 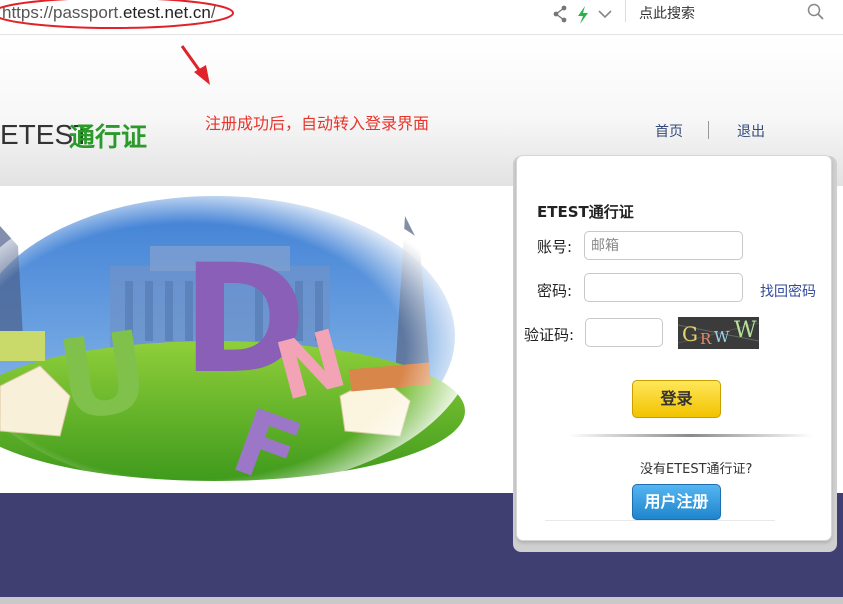 I want to click on chevron-down-icon, so click(x=605, y=14).